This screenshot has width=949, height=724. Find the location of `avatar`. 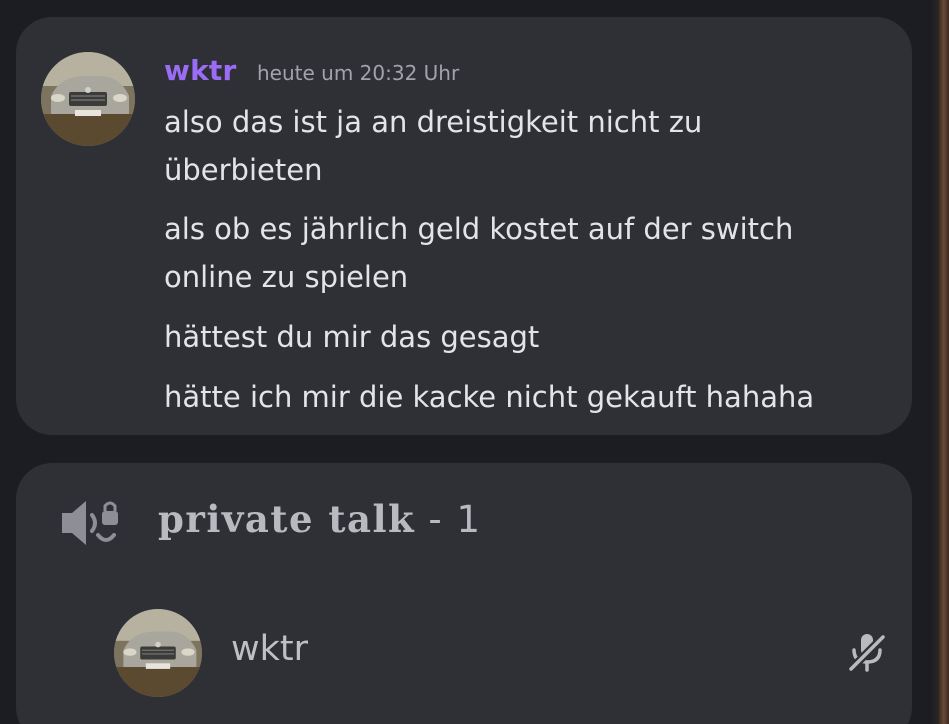

avatar is located at coordinates (88, 99).